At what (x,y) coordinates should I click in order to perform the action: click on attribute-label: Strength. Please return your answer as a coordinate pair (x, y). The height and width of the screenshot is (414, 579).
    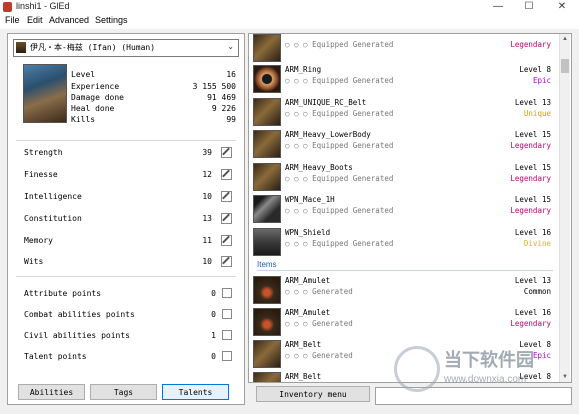
    Looking at the image, I should click on (43, 152).